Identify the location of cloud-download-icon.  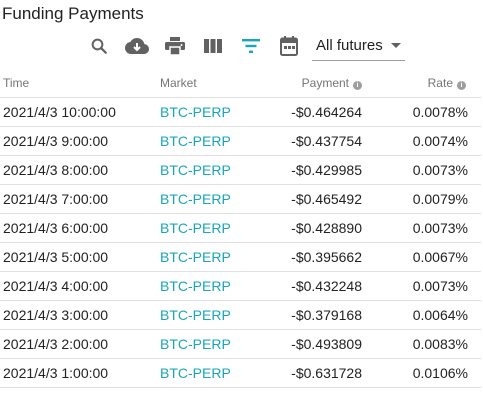
(137, 46).